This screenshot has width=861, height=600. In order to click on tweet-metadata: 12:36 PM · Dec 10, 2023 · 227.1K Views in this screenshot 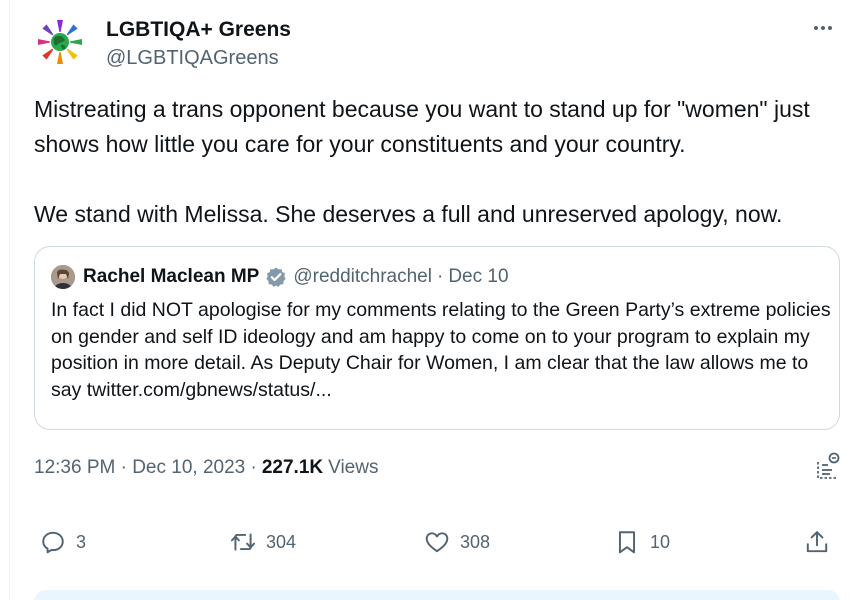, I will do `click(206, 468)`.